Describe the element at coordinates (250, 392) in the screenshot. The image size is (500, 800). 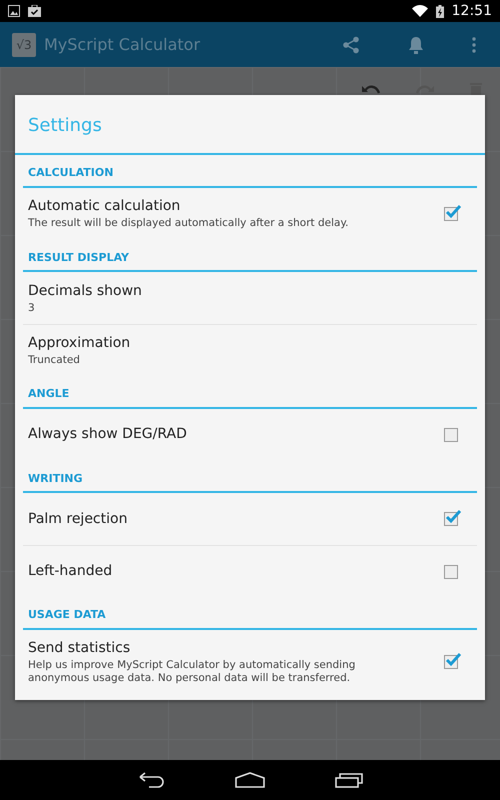
I see `section-header: ANGLE` at that location.